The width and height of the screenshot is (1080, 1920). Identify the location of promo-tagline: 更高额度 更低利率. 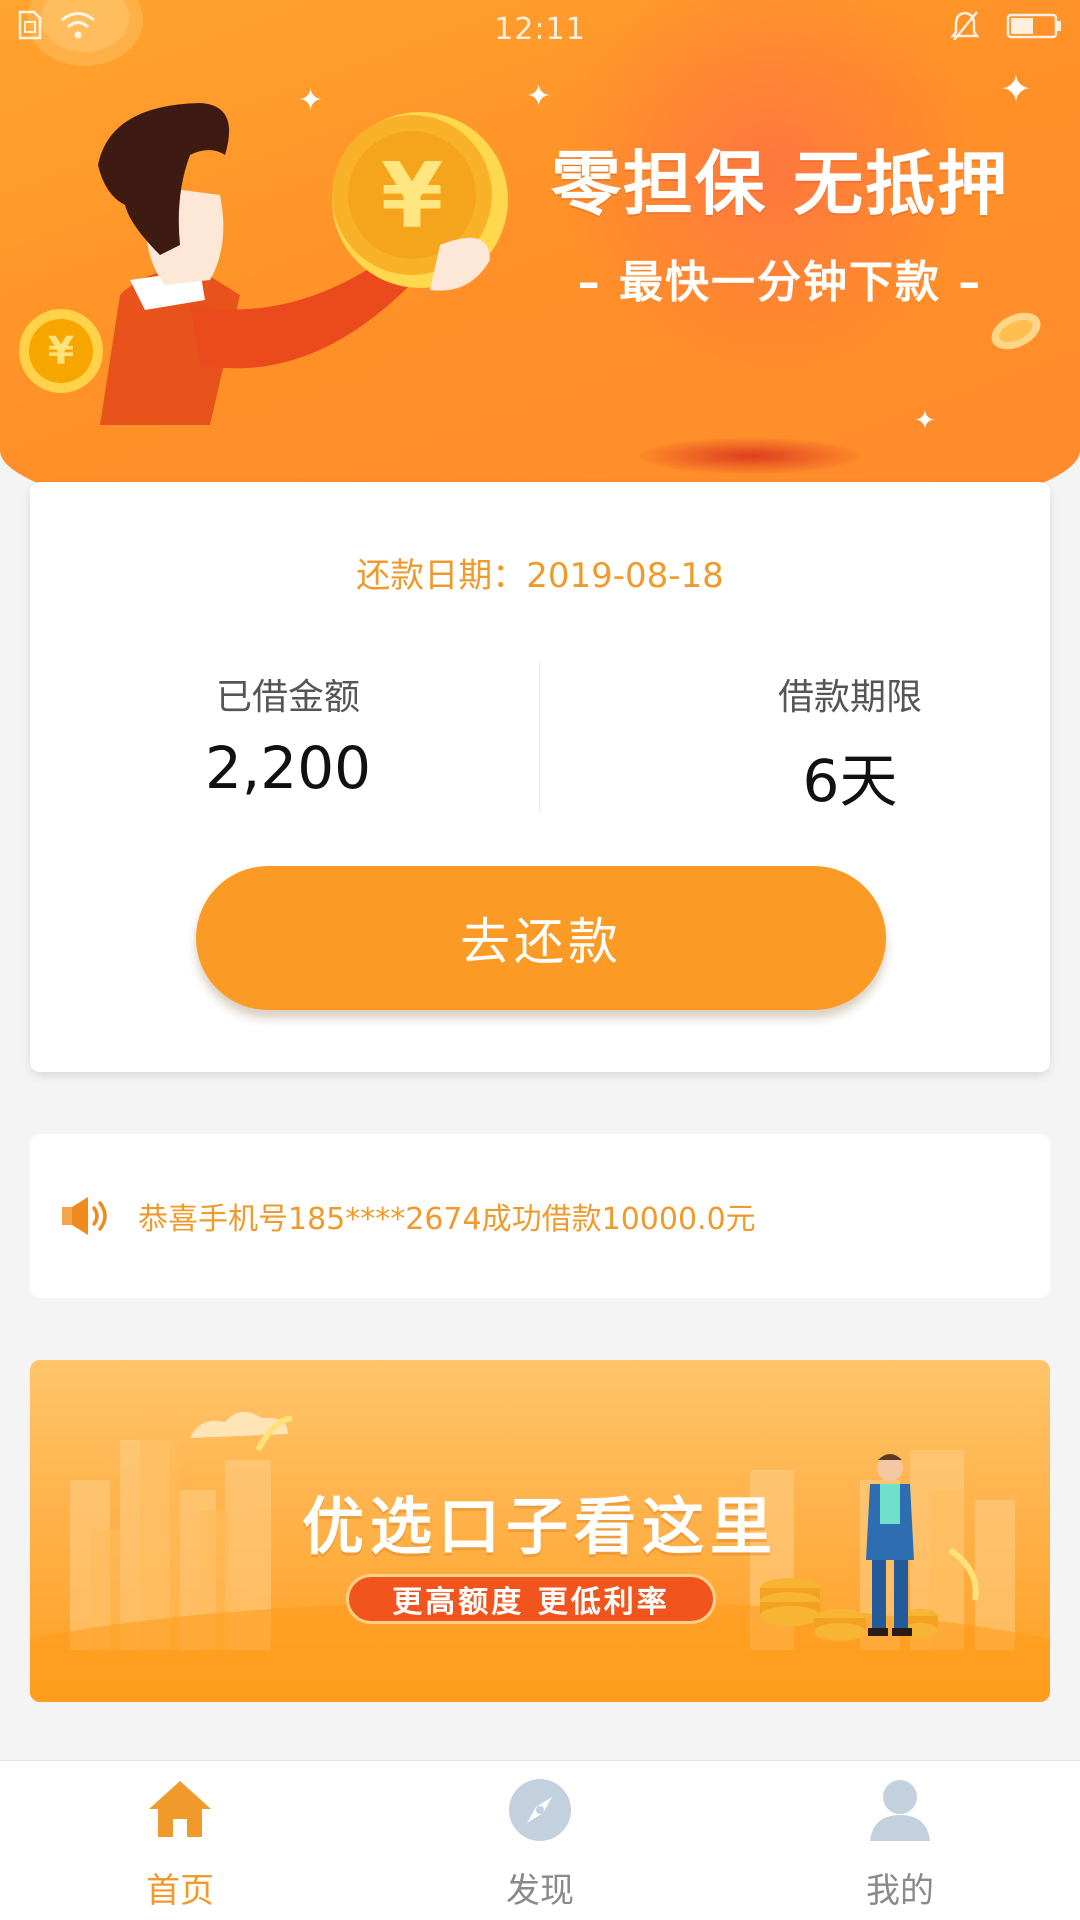
(531, 1599).